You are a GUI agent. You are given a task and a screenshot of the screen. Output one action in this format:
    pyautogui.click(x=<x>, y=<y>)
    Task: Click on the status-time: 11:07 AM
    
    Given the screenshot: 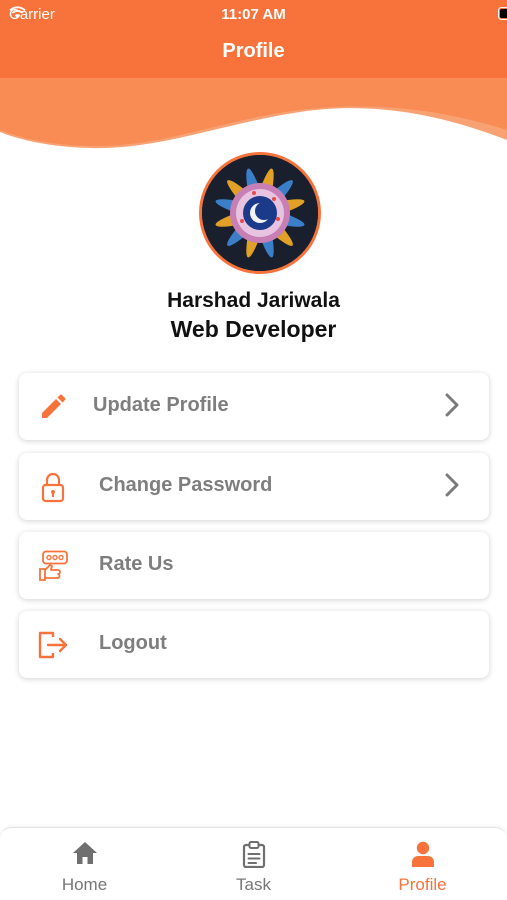 What is the action you would take?
    pyautogui.click(x=253, y=14)
    